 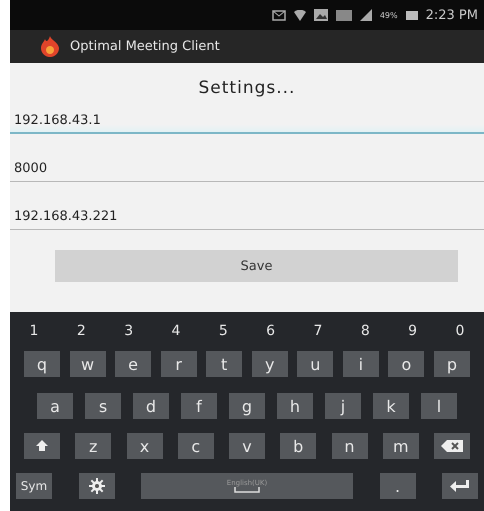 I want to click on shift-key, so click(x=42, y=446).